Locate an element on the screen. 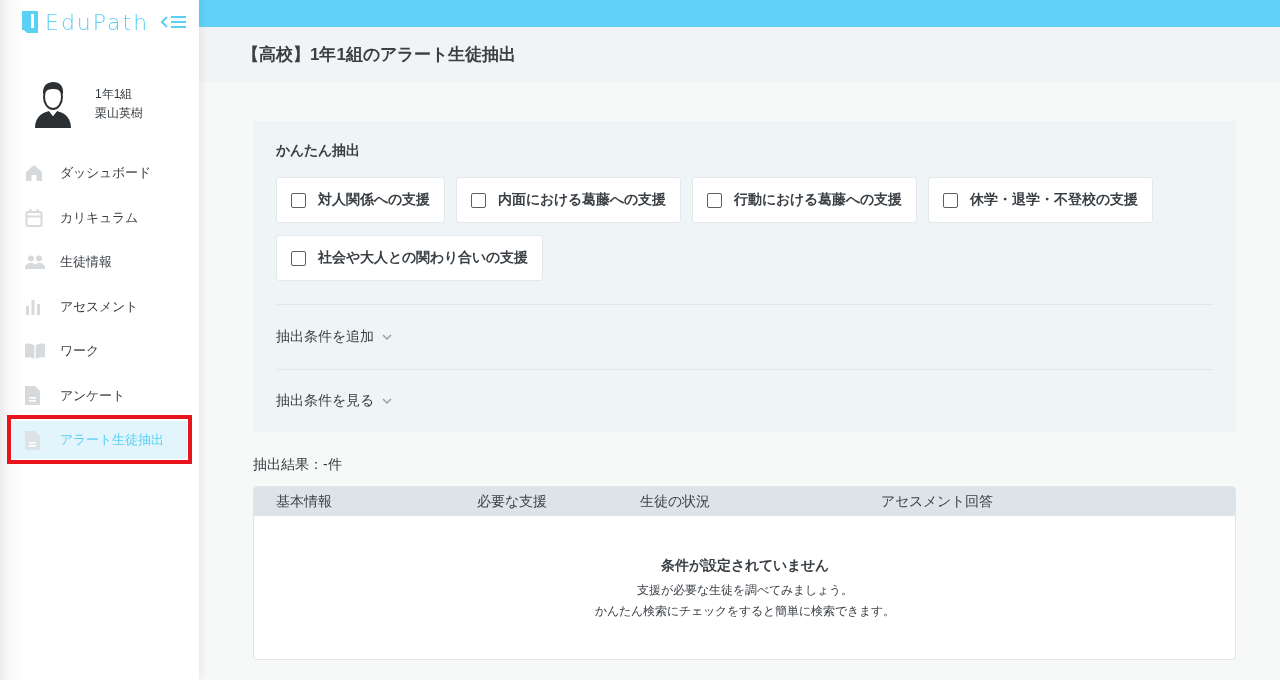 The image size is (1280, 680). expand-toggle: 抽出条件を追加 is located at coordinates (334, 337).